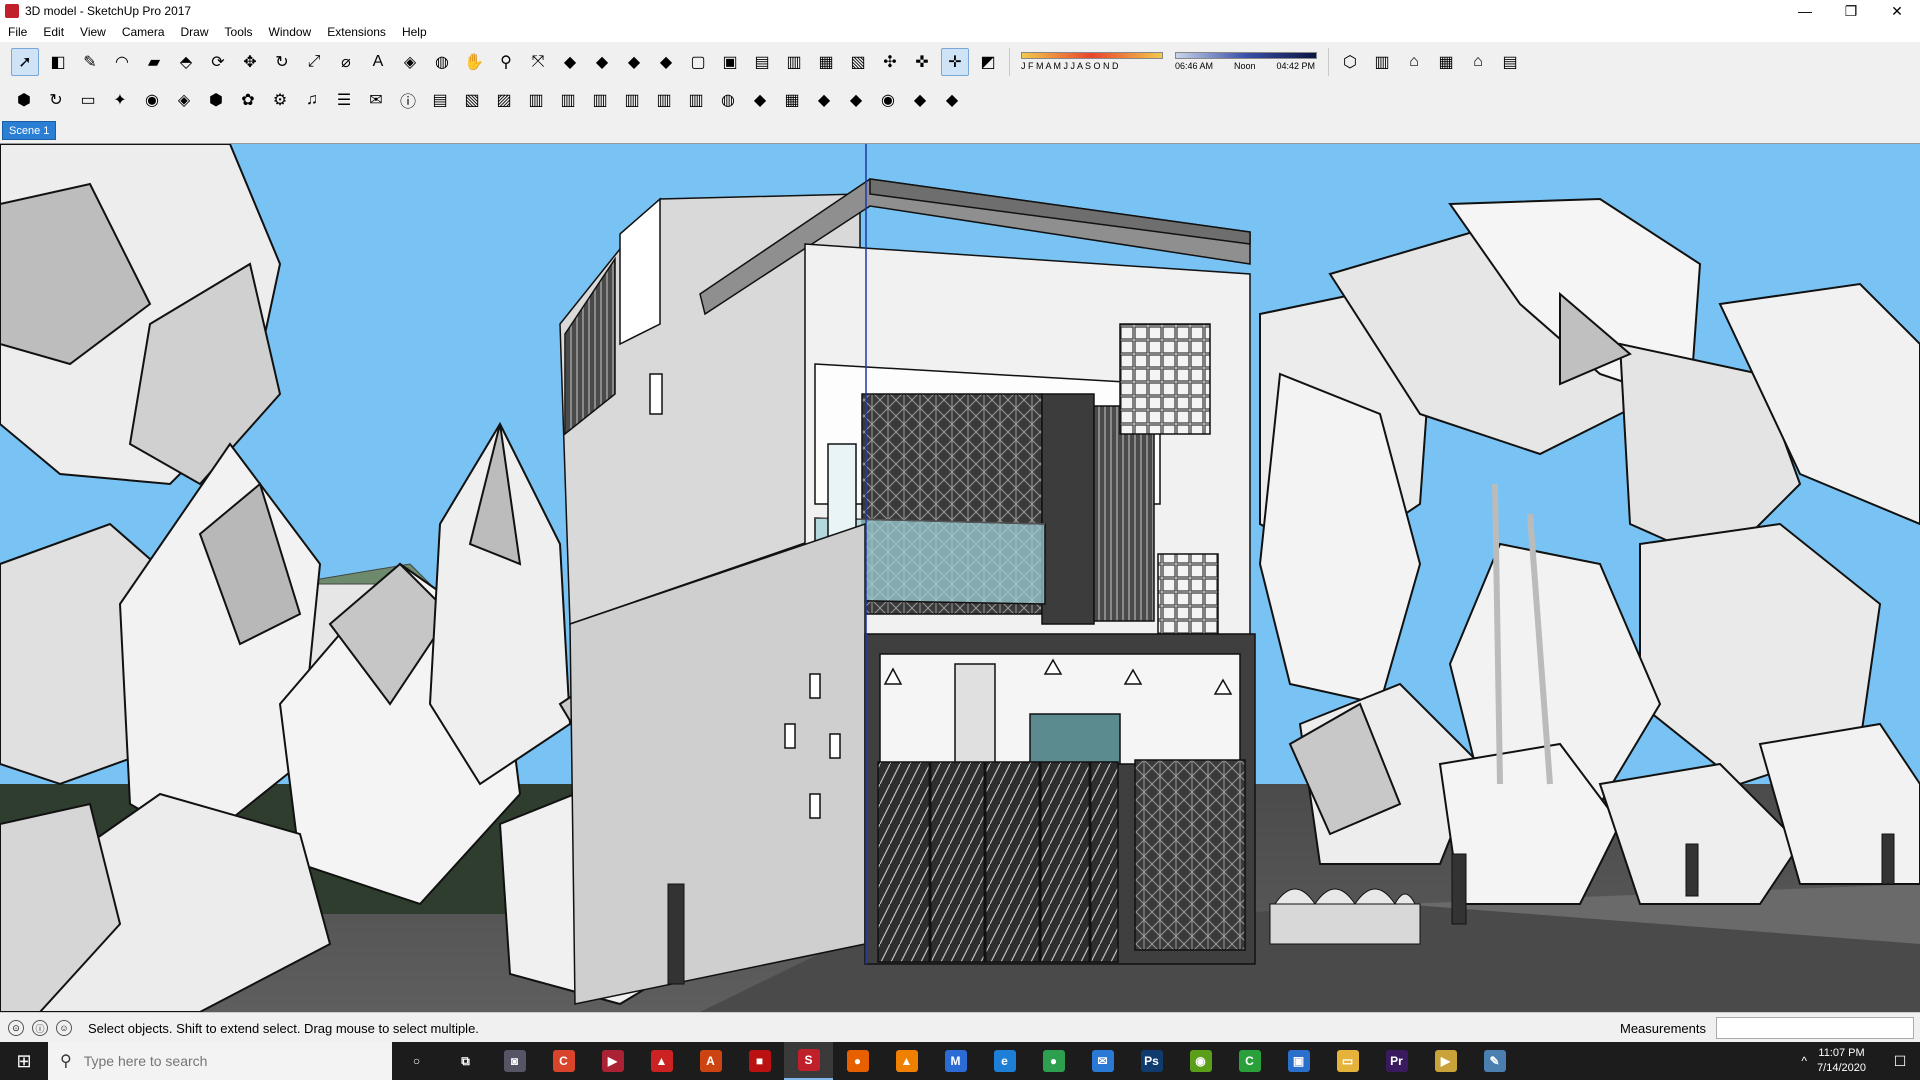 The height and width of the screenshot is (1080, 1920). What do you see at coordinates (634, 62) in the screenshot?
I see `layout-icon: ◆` at bounding box center [634, 62].